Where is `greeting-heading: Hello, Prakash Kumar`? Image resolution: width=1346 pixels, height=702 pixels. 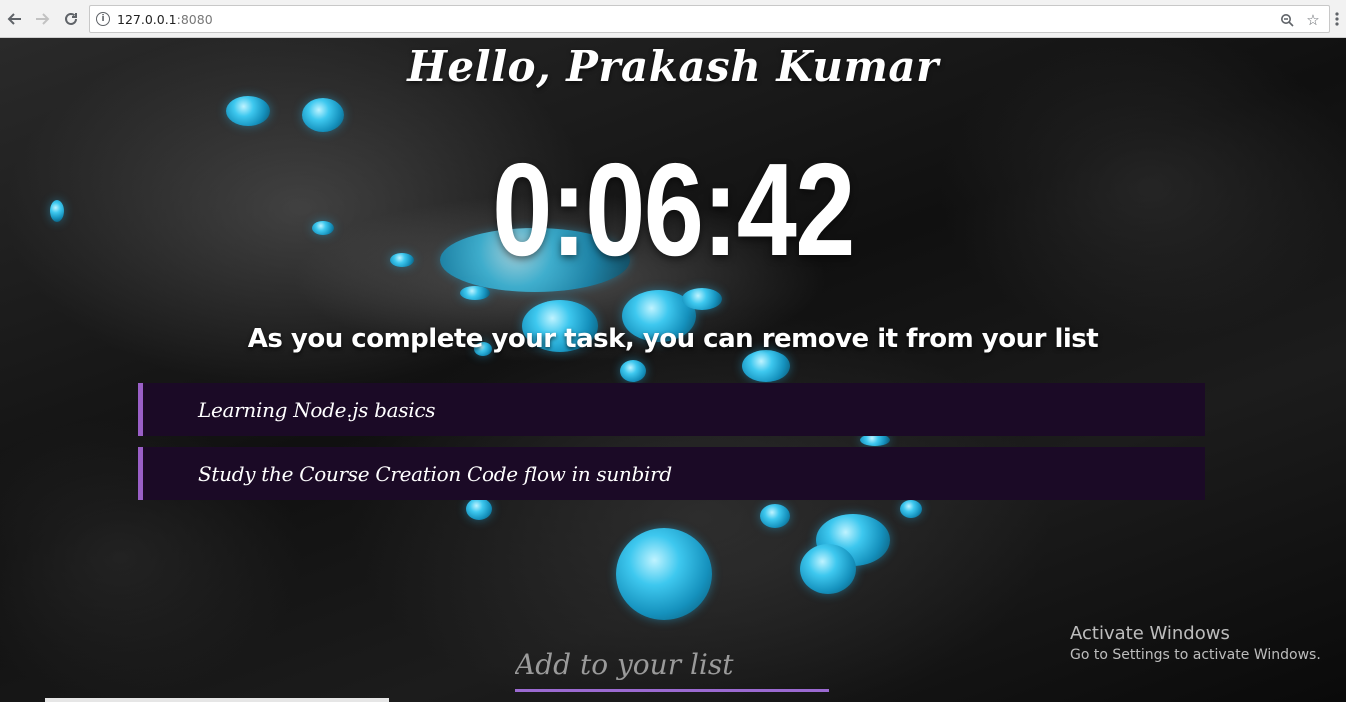
greeting-heading: Hello, Prakash Kumar is located at coordinates (673, 66).